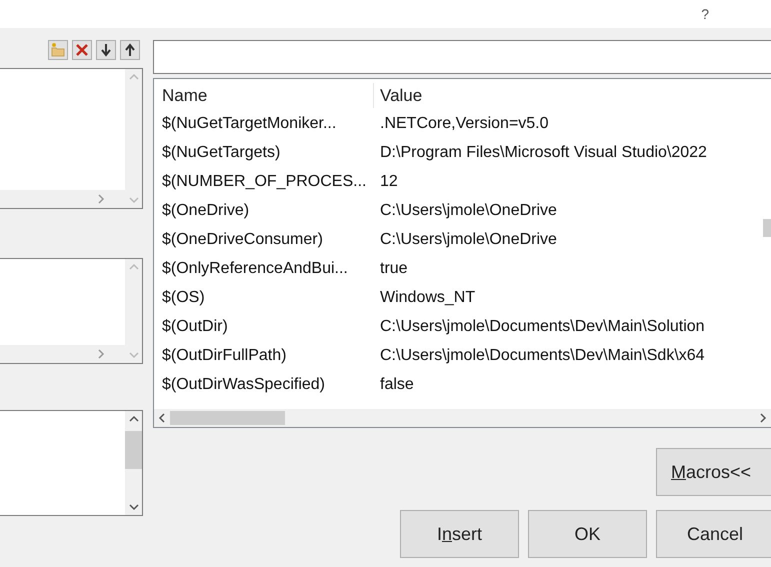  Describe the element at coordinates (195, 326) in the screenshot. I see `table-cell-text: $(OutDir)` at that location.